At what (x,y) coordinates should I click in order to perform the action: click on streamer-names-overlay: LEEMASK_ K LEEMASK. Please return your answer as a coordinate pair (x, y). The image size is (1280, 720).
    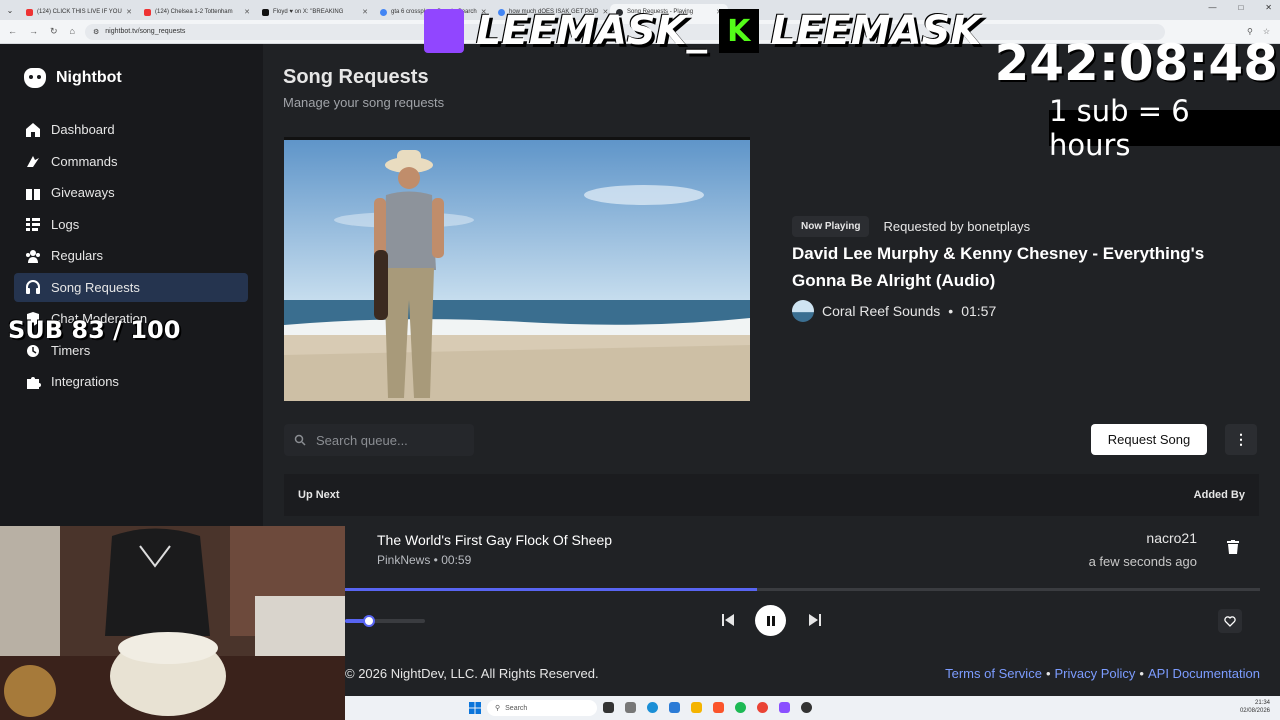
    Looking at the image, I should click on (702, 31).